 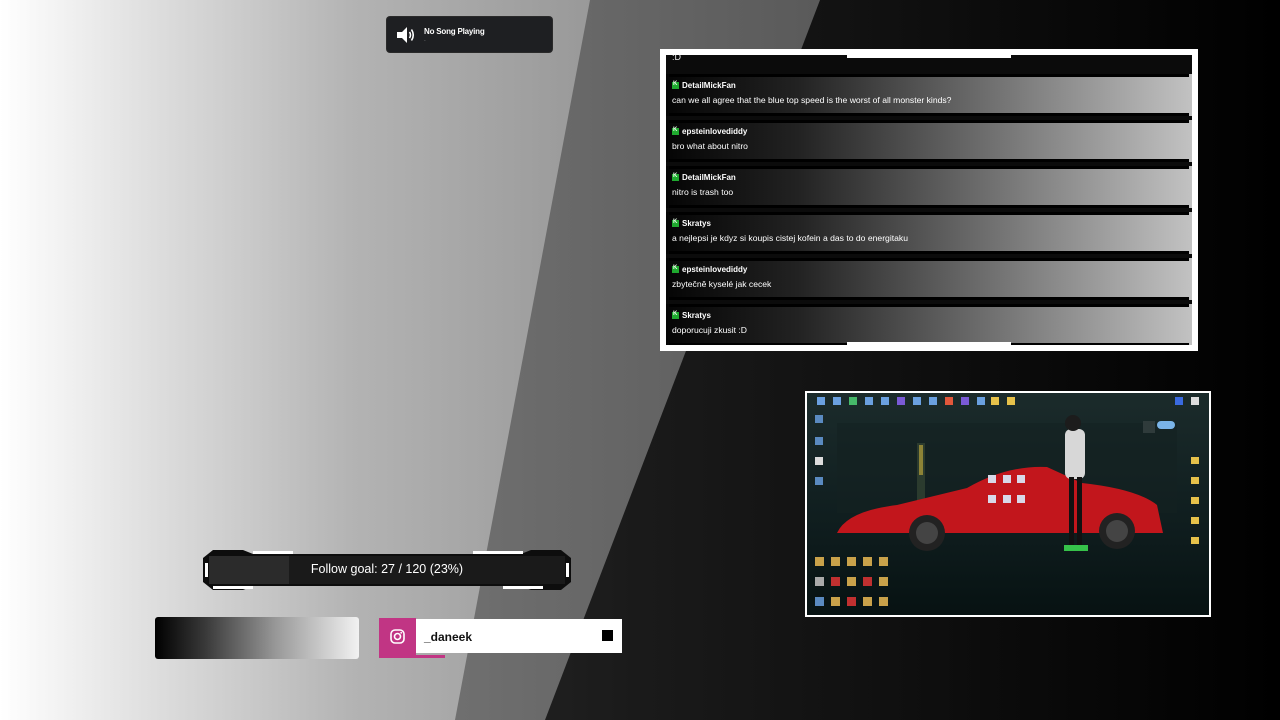 I want to click on instagram-accent, so click(x=397, y=638).